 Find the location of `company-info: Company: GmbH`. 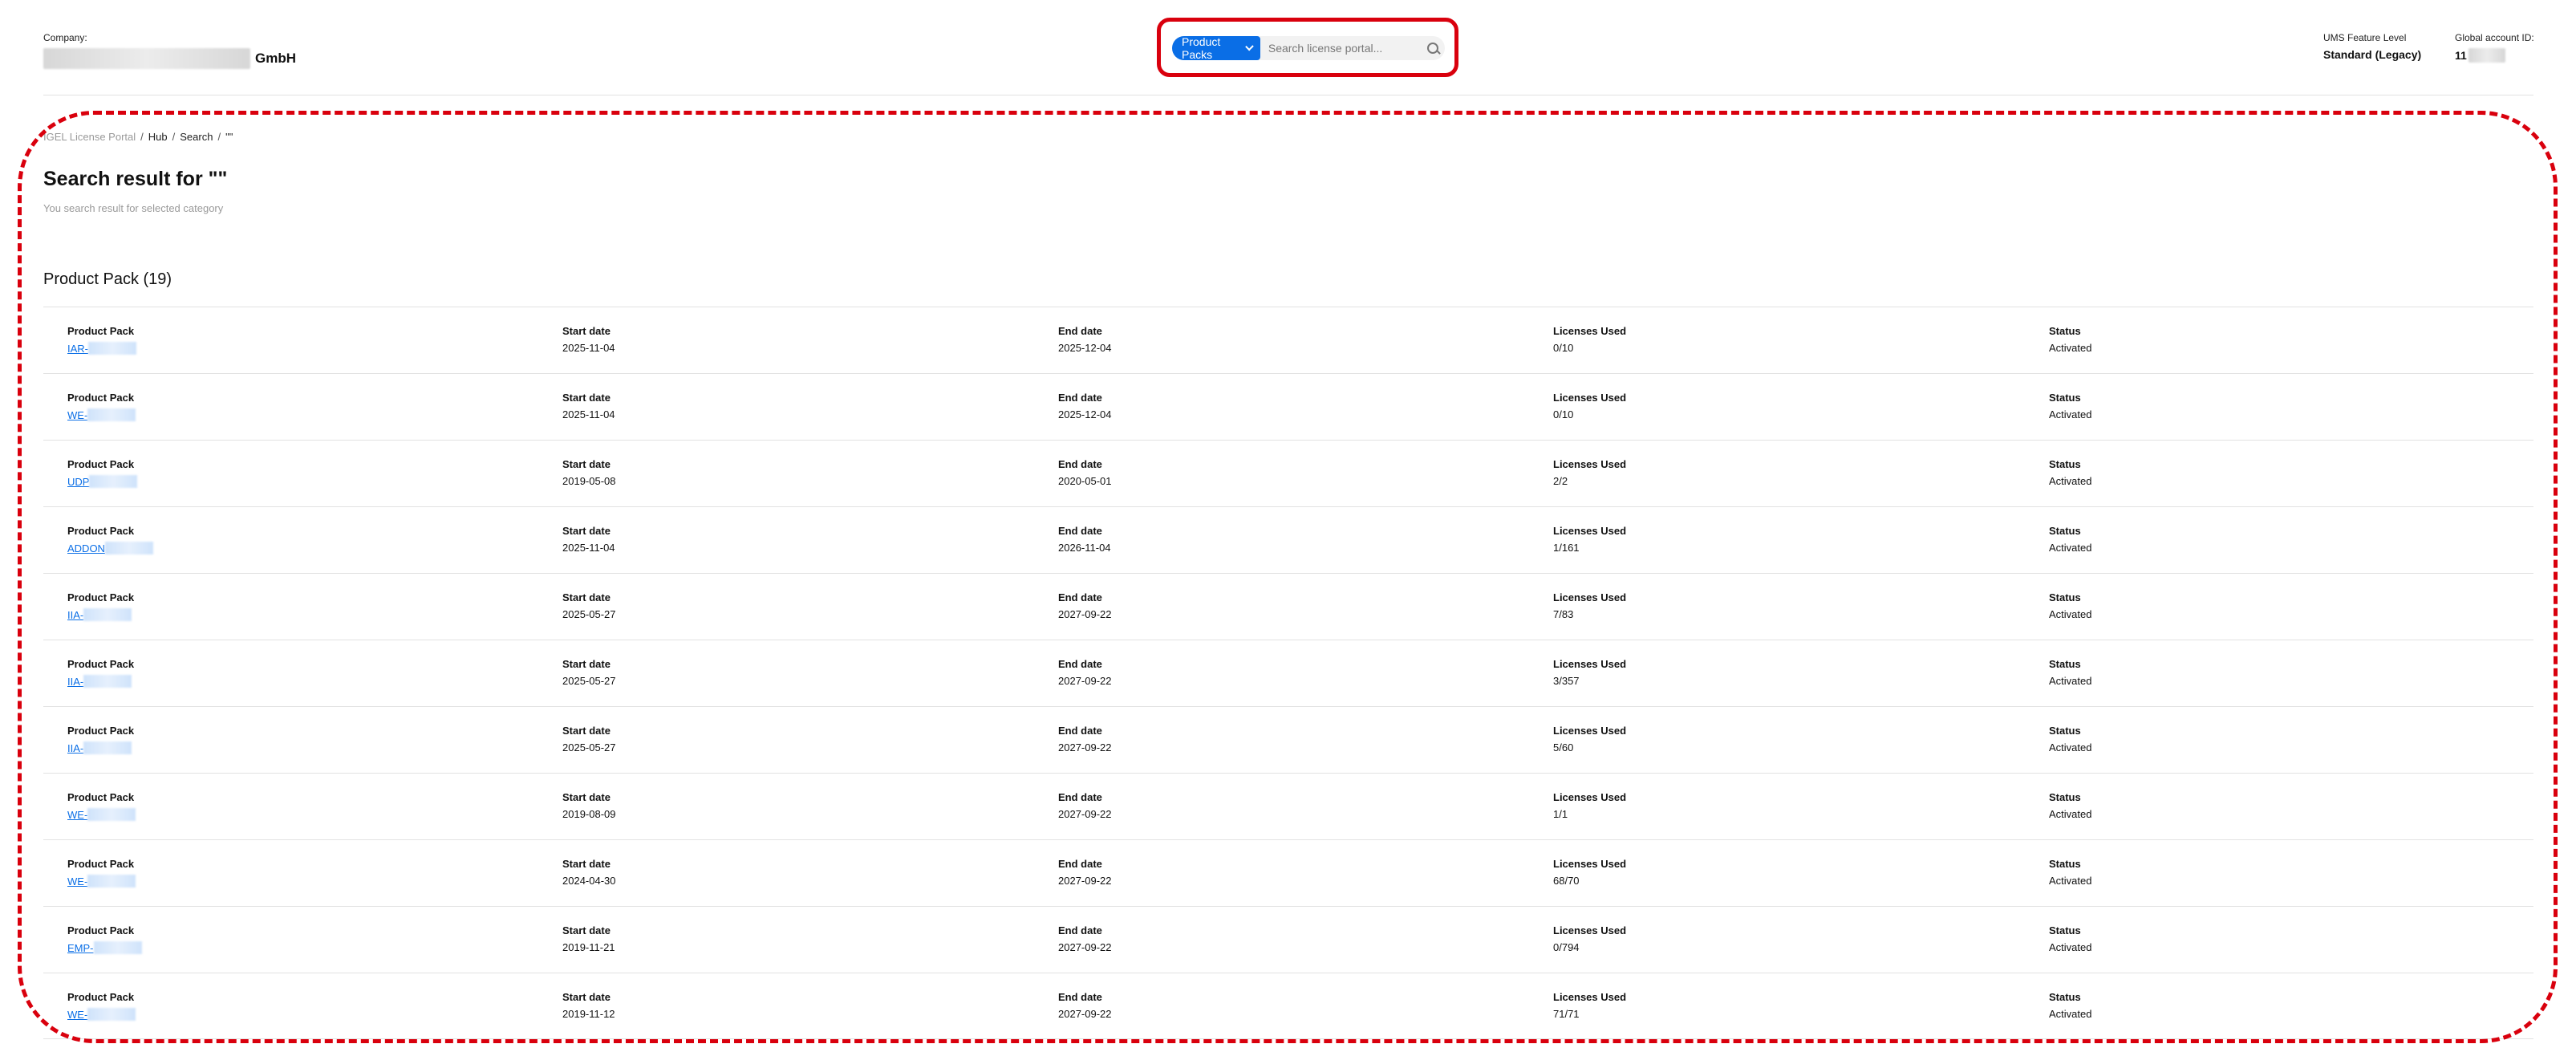

company-info: Company: GmbH is located at coordinates (169, 50).